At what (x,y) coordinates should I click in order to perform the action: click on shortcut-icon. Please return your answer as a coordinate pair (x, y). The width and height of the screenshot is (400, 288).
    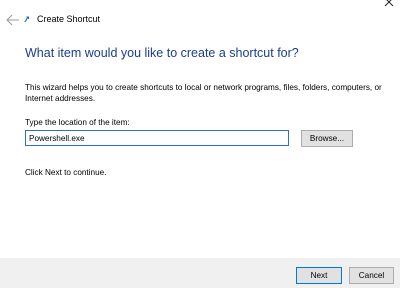
    Looking at the image, I should click on (27, 19).